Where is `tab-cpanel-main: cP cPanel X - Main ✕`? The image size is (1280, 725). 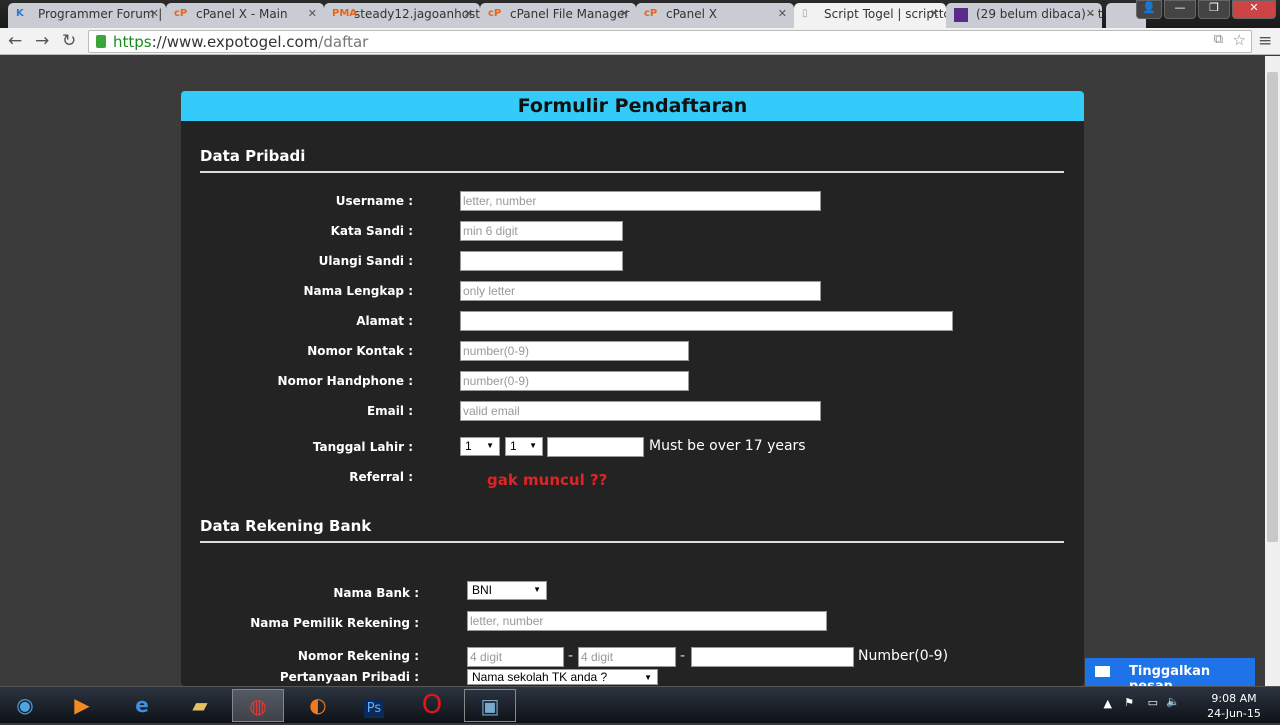
tab-cpanel-main: cP cPanel X - Main ✕ is located at coordinates (245, 15).